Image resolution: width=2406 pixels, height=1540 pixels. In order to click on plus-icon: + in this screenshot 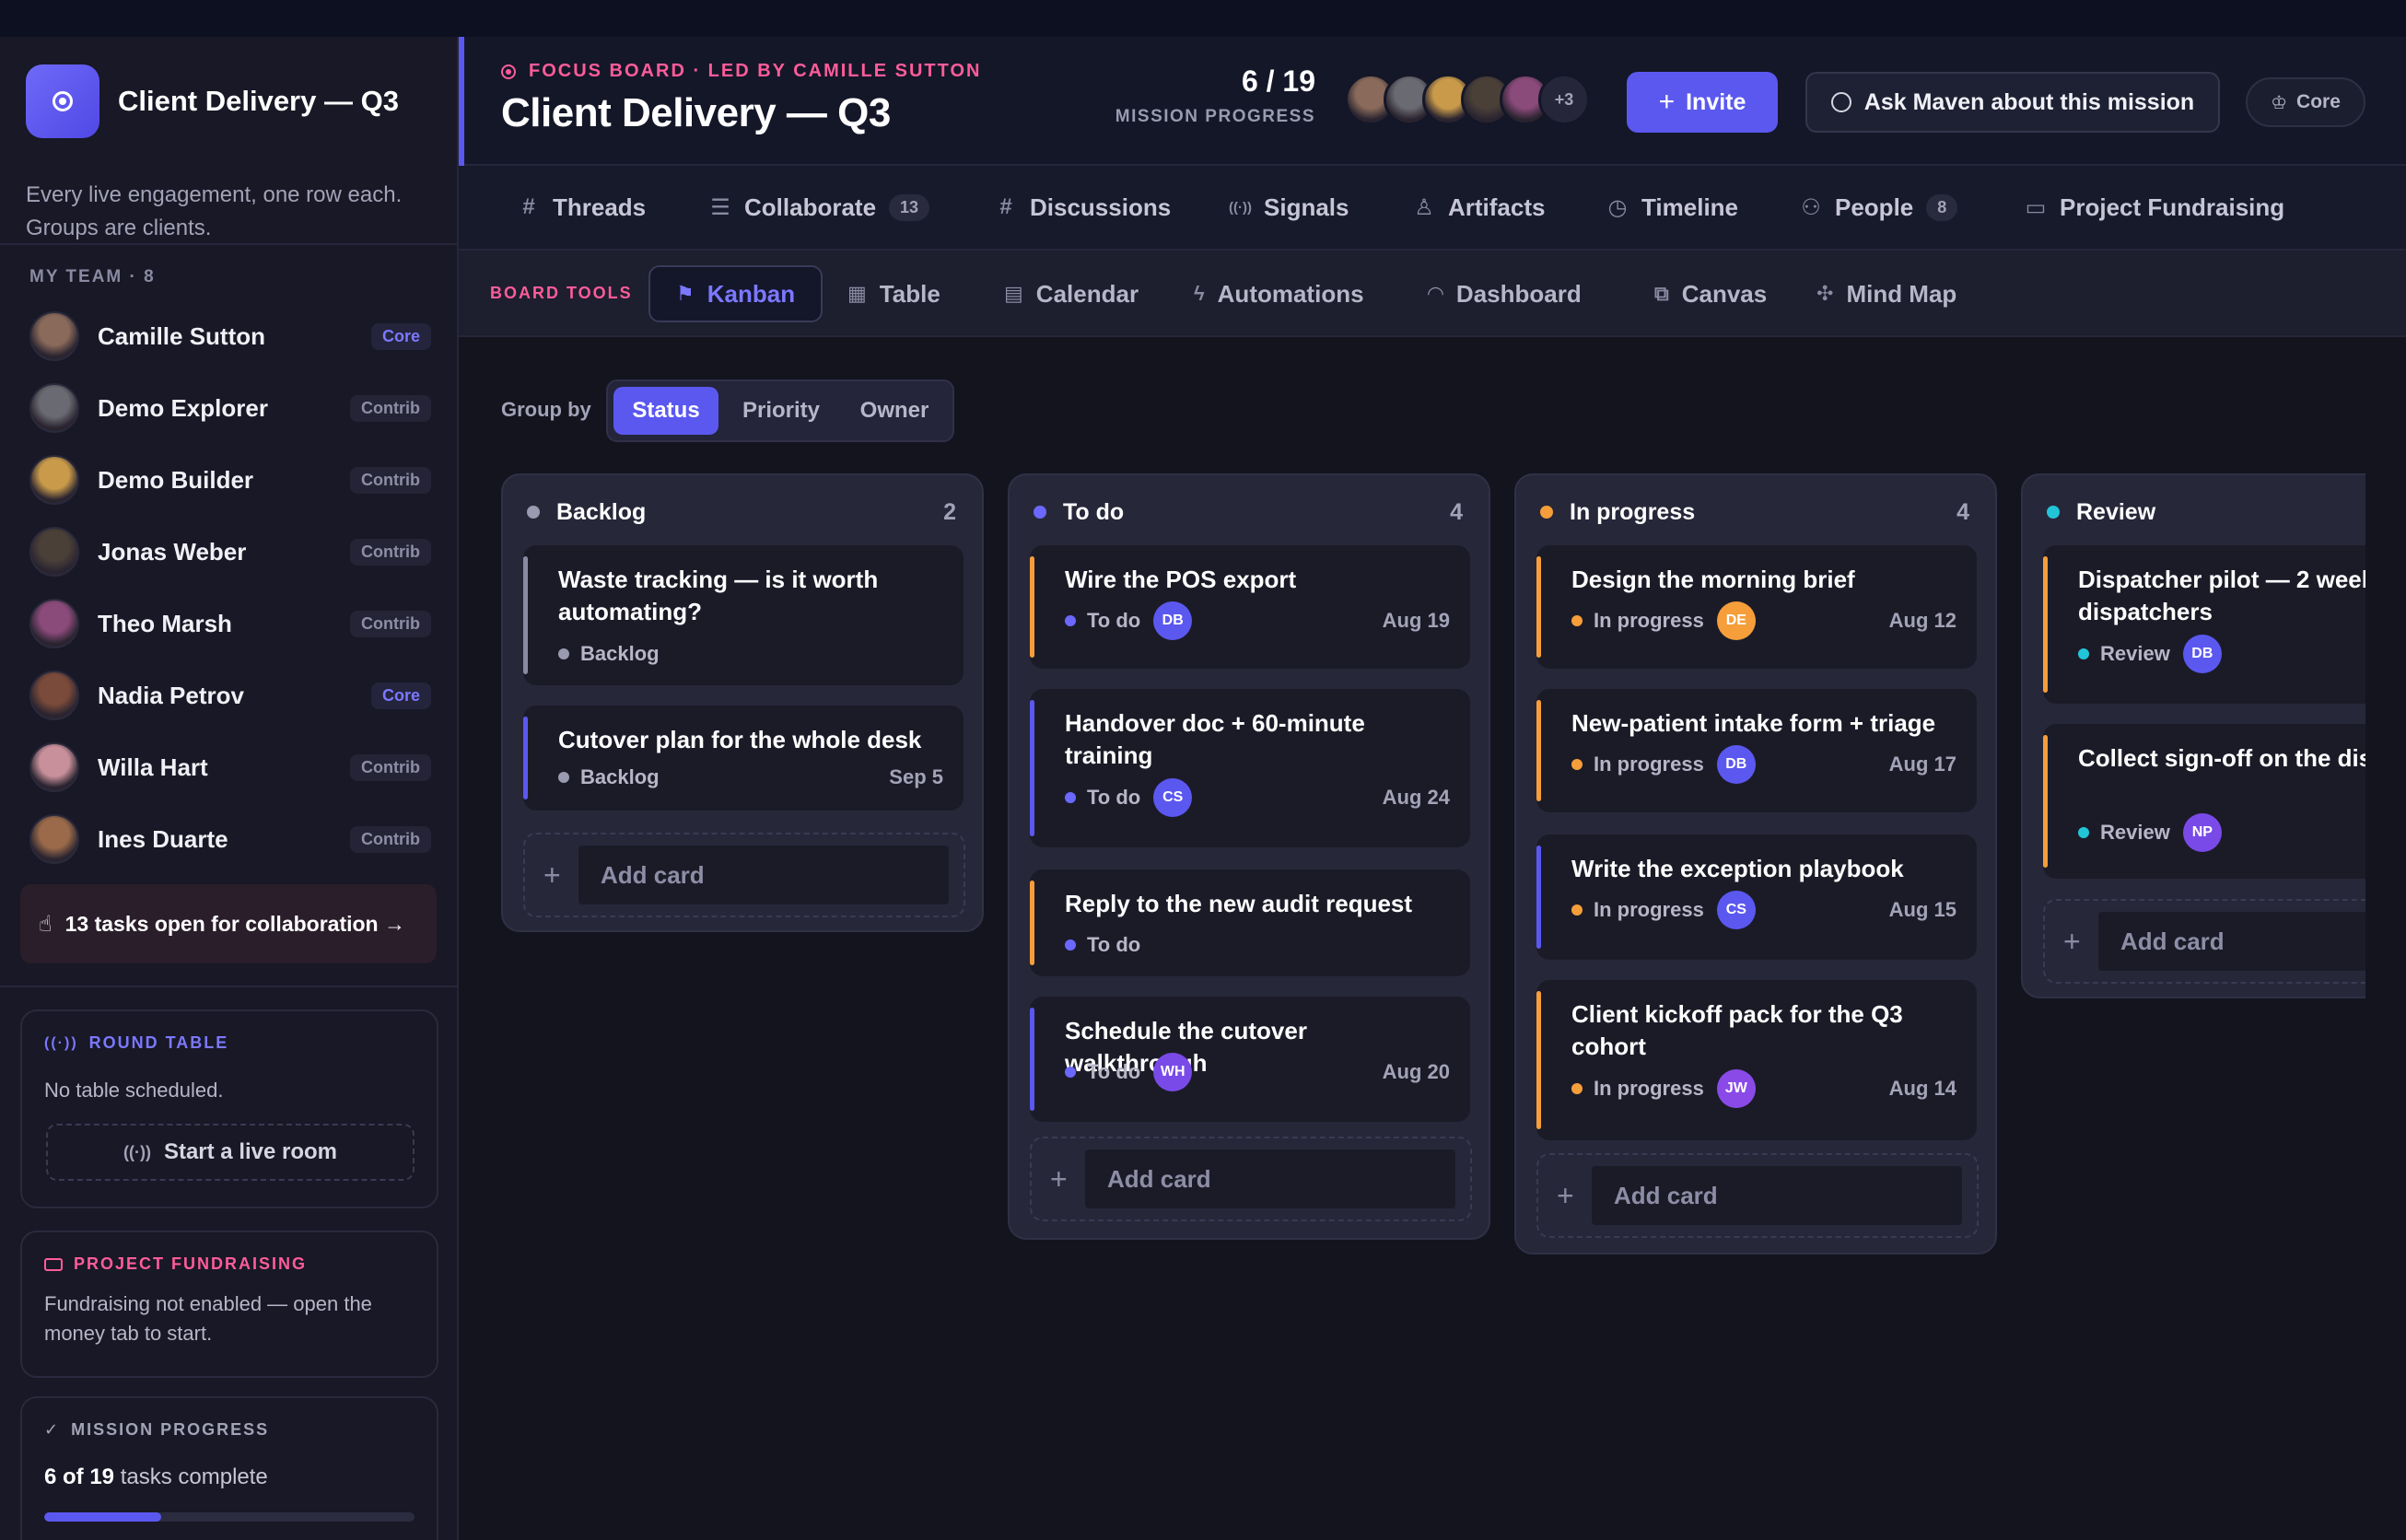, I will do `click(1565, 1195)`.